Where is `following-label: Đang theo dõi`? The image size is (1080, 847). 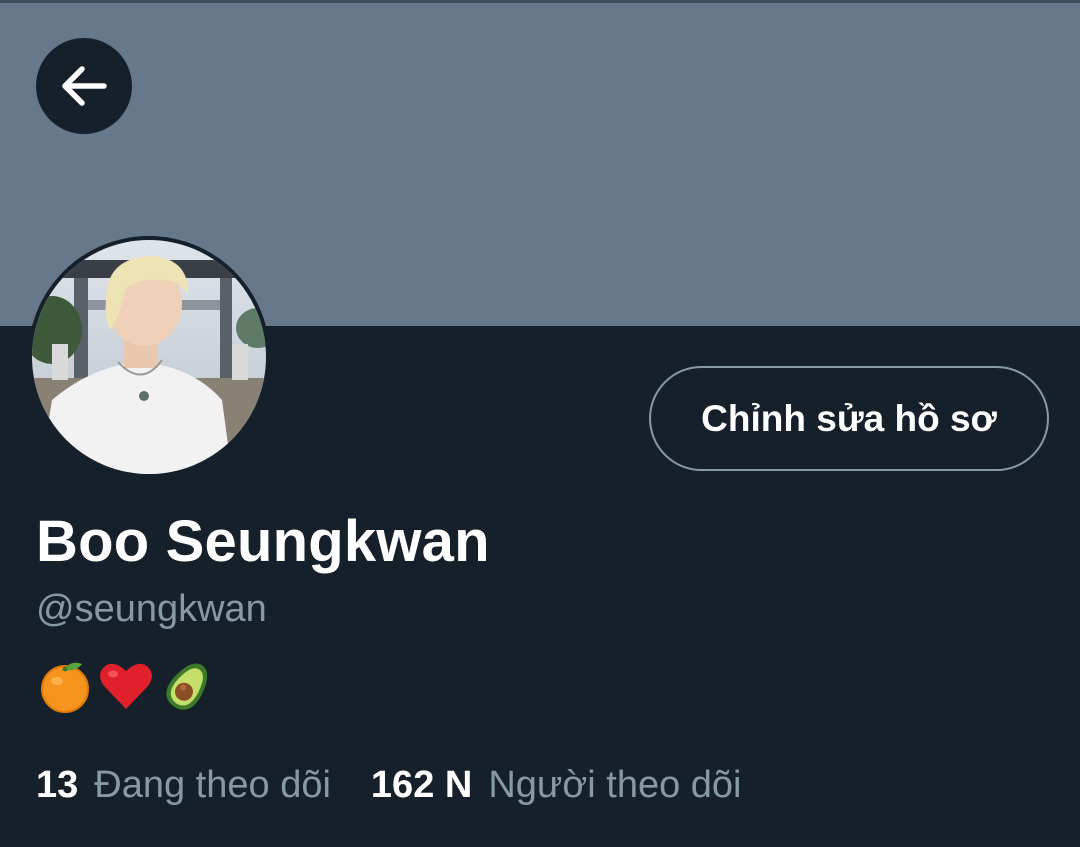 following-label: Đang theo dõi is located at coordinates (212, 785).